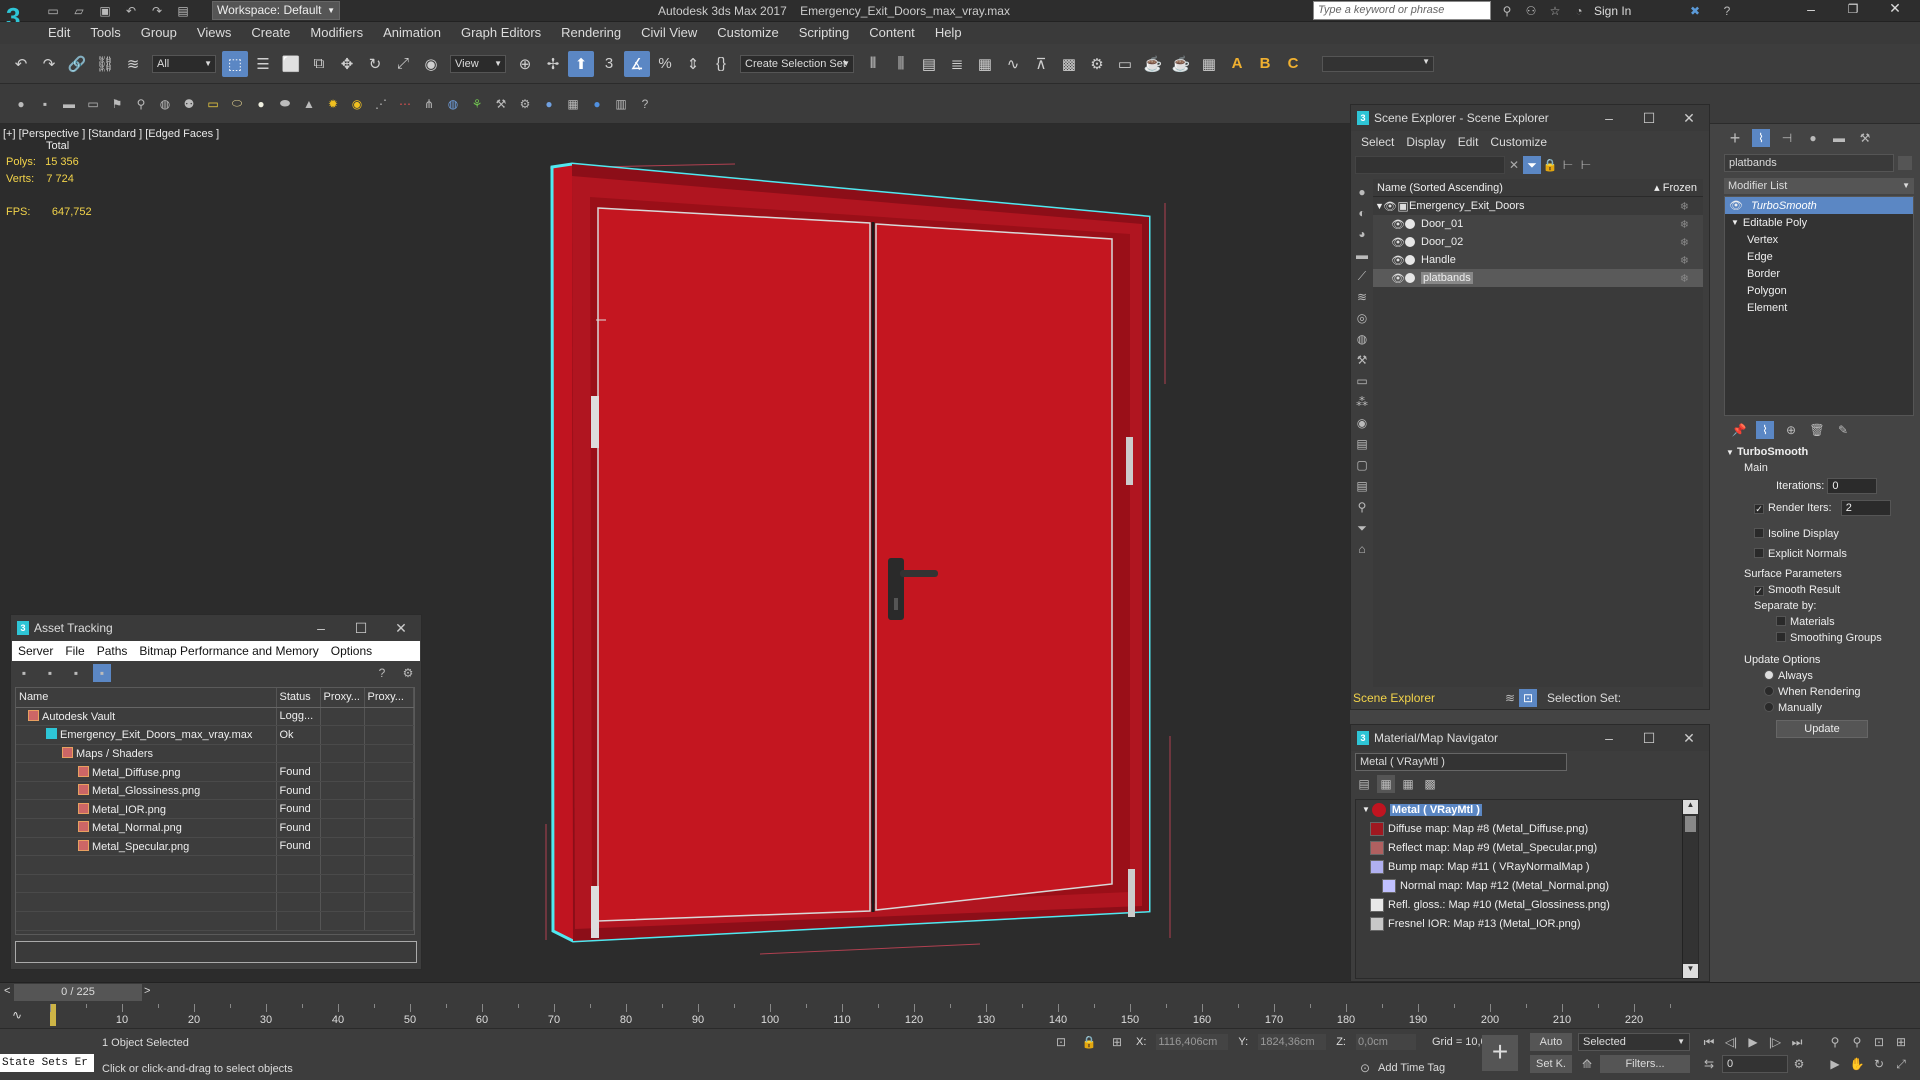 The height and width of the screenshot is (1080, 1920). What do you see at coordinates (1293, 64) in the screenshot?
I see `vray-toolbar-c-icon: C` at bounding box center [1293, 64].